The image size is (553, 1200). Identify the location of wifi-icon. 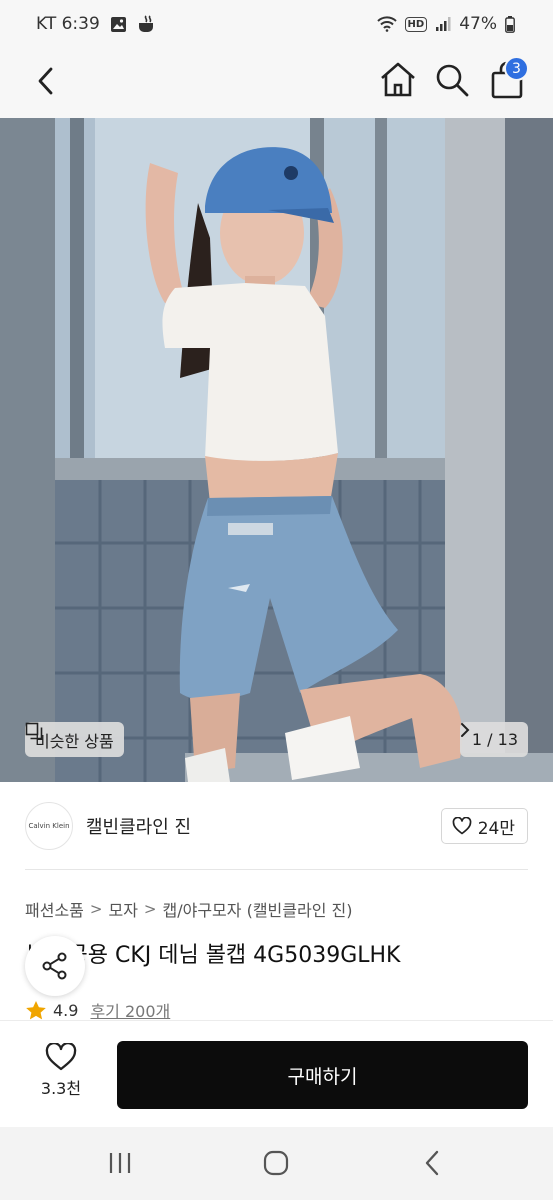
(386, 24).